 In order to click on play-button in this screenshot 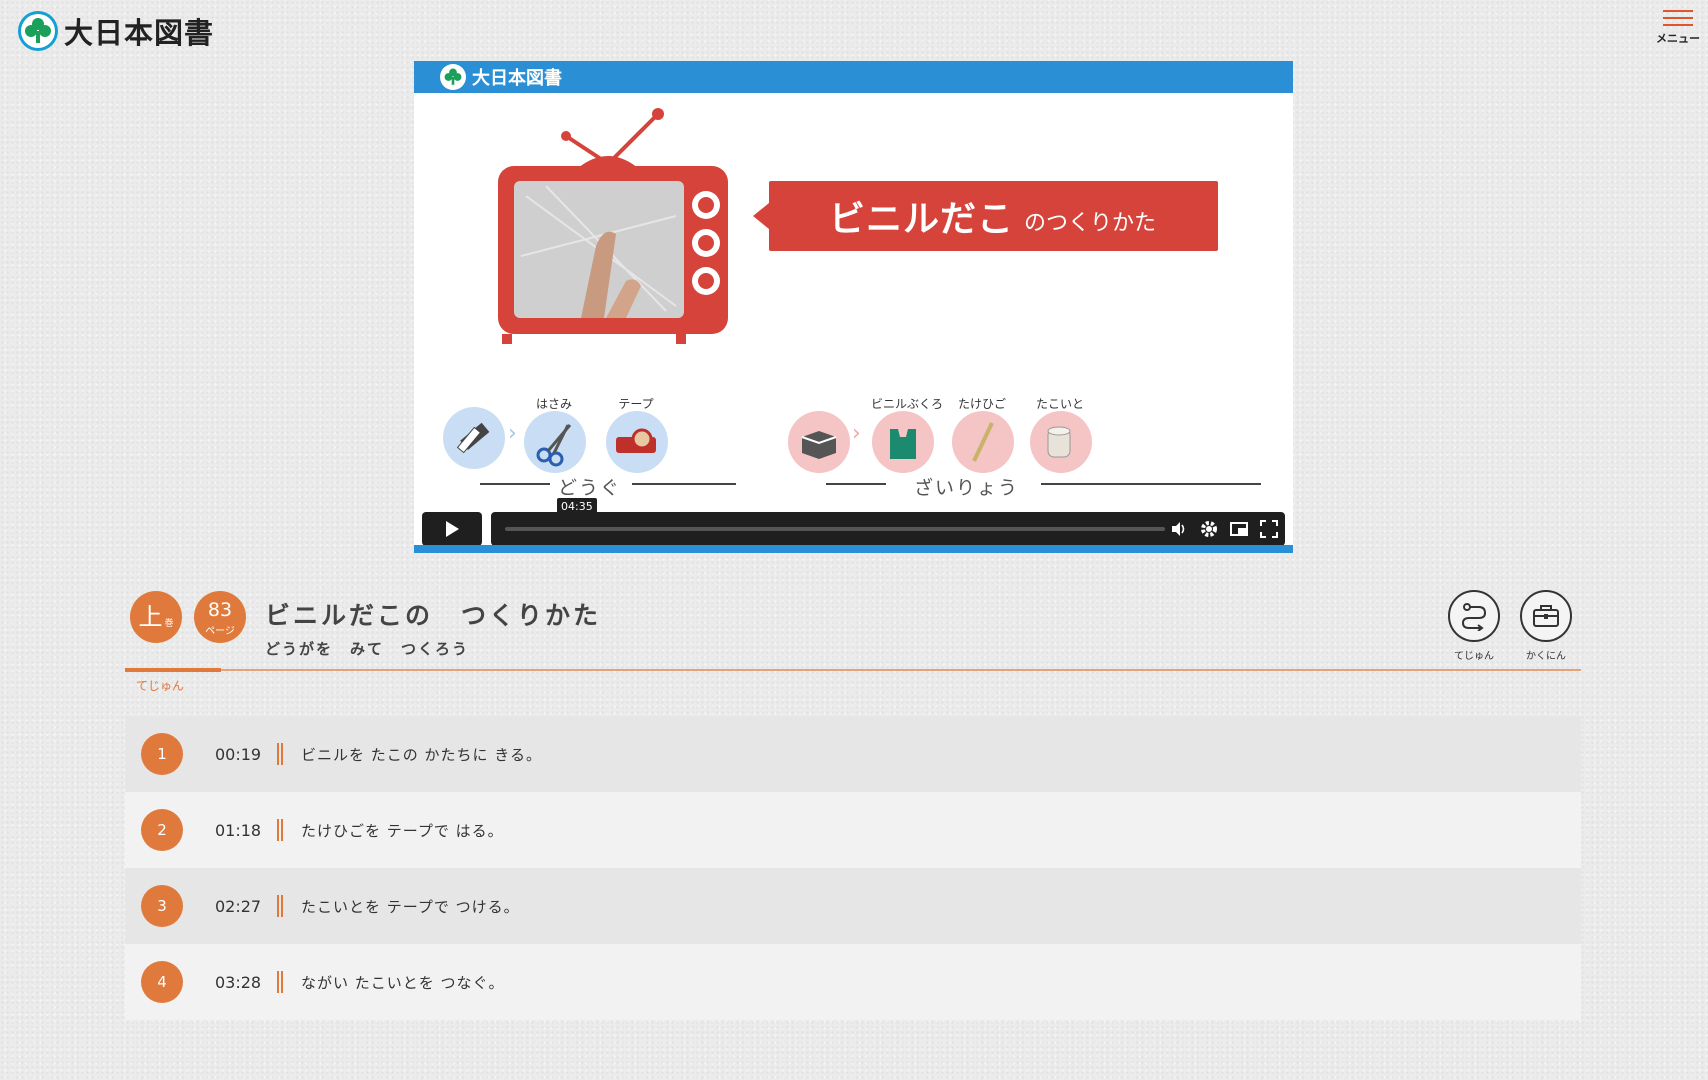, I will do `click(452, 529)`.